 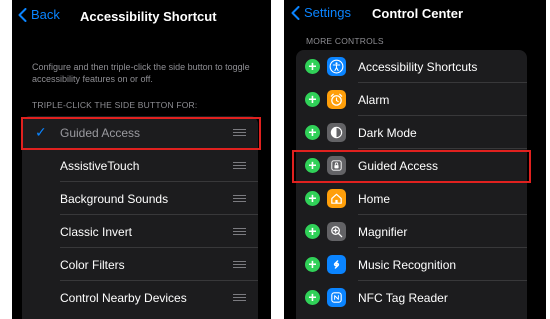 I want to click on section-header: TRIPLE-CLICK THE SIDE BUTTON FOR:, so click(x=115, y=105).